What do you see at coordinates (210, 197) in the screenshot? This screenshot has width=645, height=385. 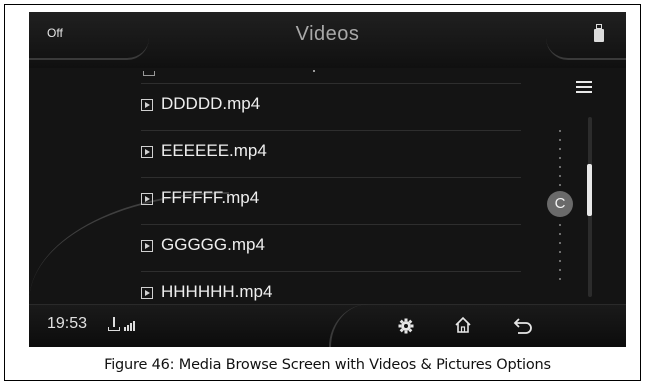 I see `file-name: FFFFFF.mp4` at bounding box center [210, 197].